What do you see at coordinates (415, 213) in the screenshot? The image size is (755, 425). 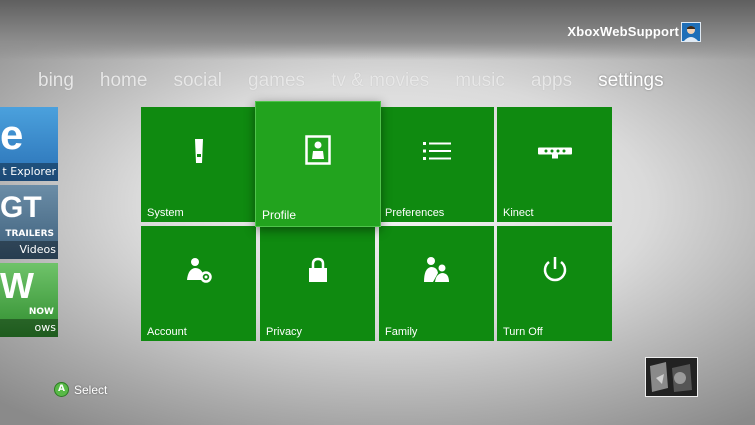 I see `tile-label: Preferences` at bounding box center [415, 213].